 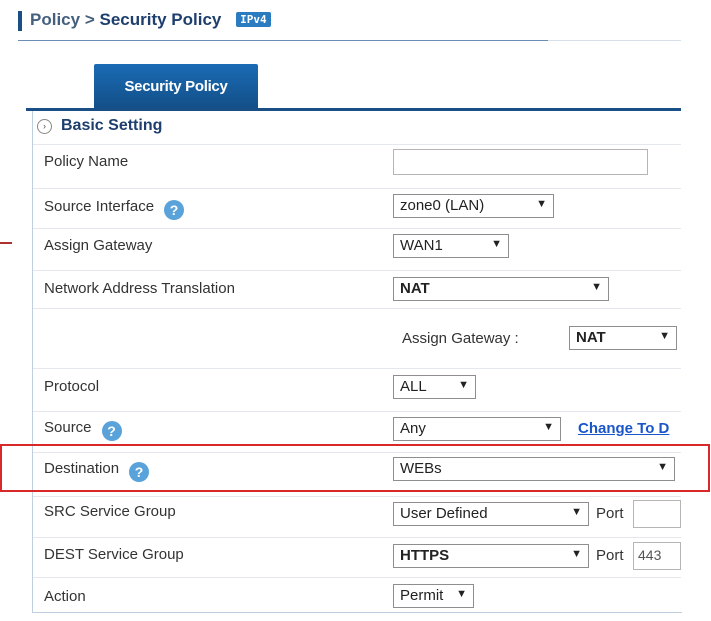 I want to click on action-label: Action, so click(x=65, y=596).